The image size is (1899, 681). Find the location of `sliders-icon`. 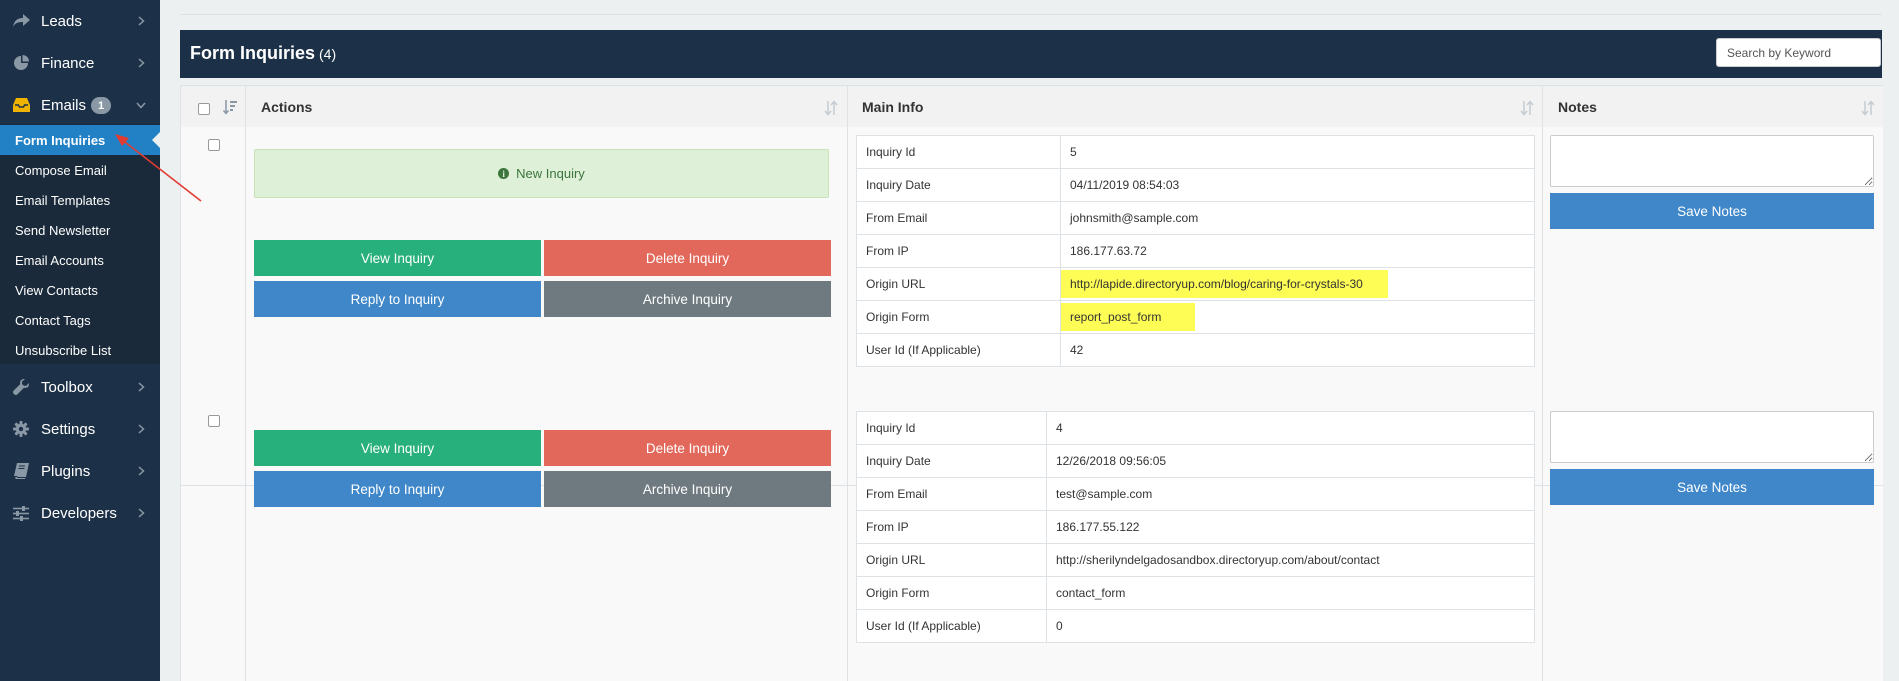

sliders-icon is located at coordinates (21, 513).